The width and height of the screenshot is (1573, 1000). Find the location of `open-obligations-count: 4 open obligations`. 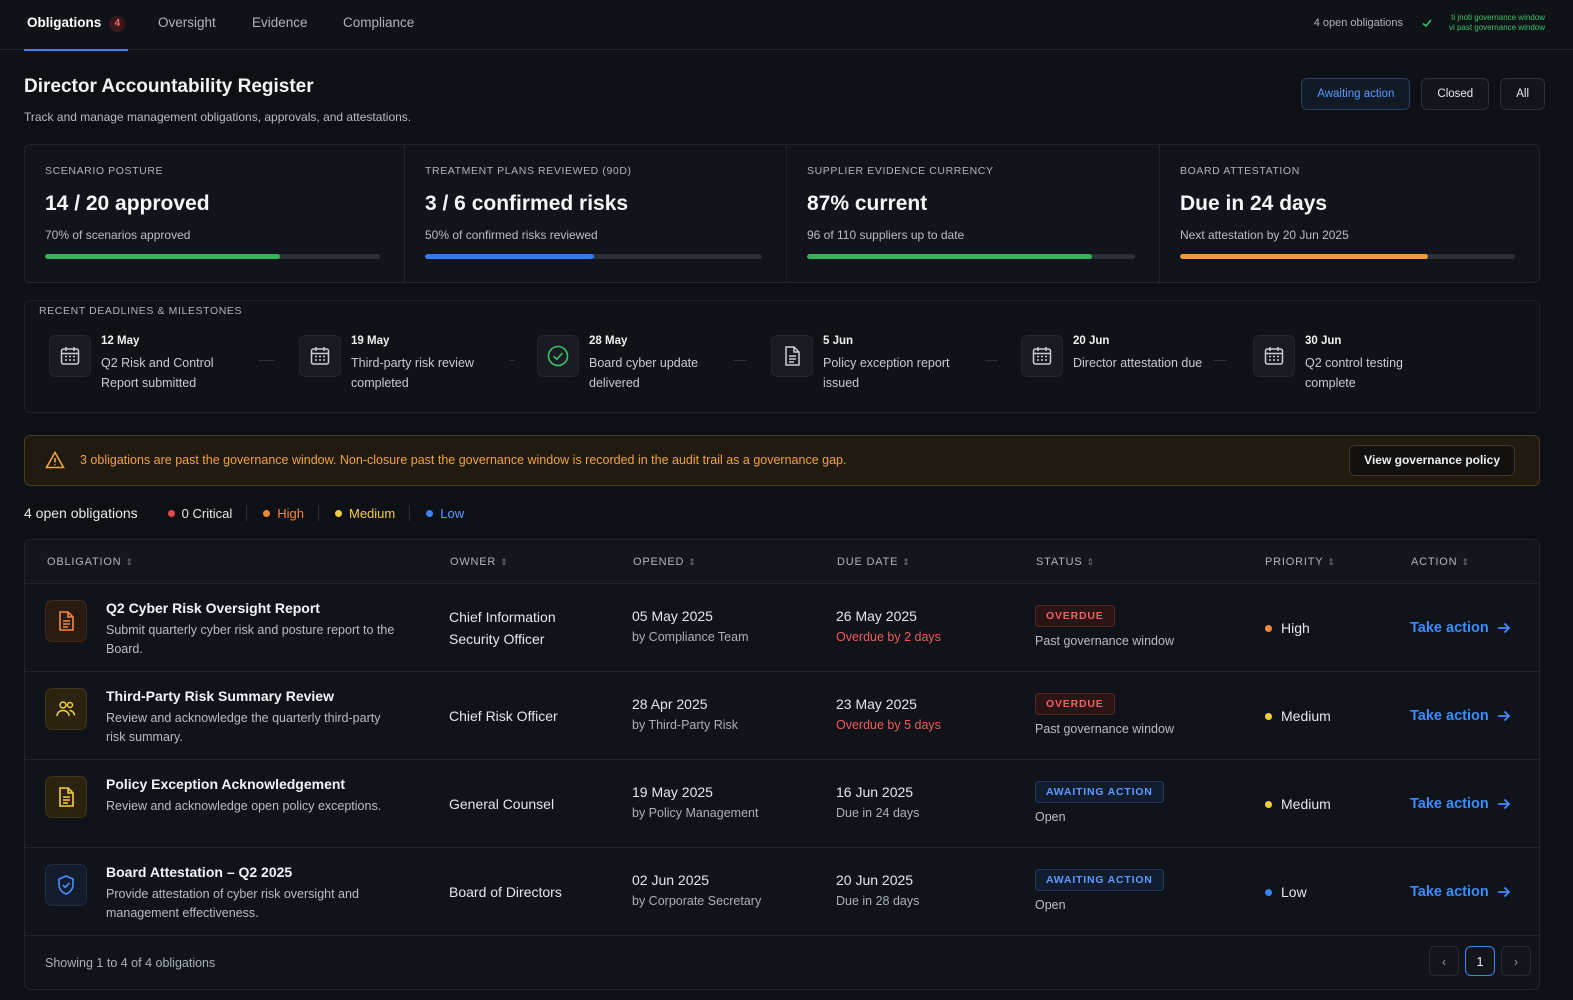

open-obligations-count: 4 open obligations is located at coordinates (1358, 23).